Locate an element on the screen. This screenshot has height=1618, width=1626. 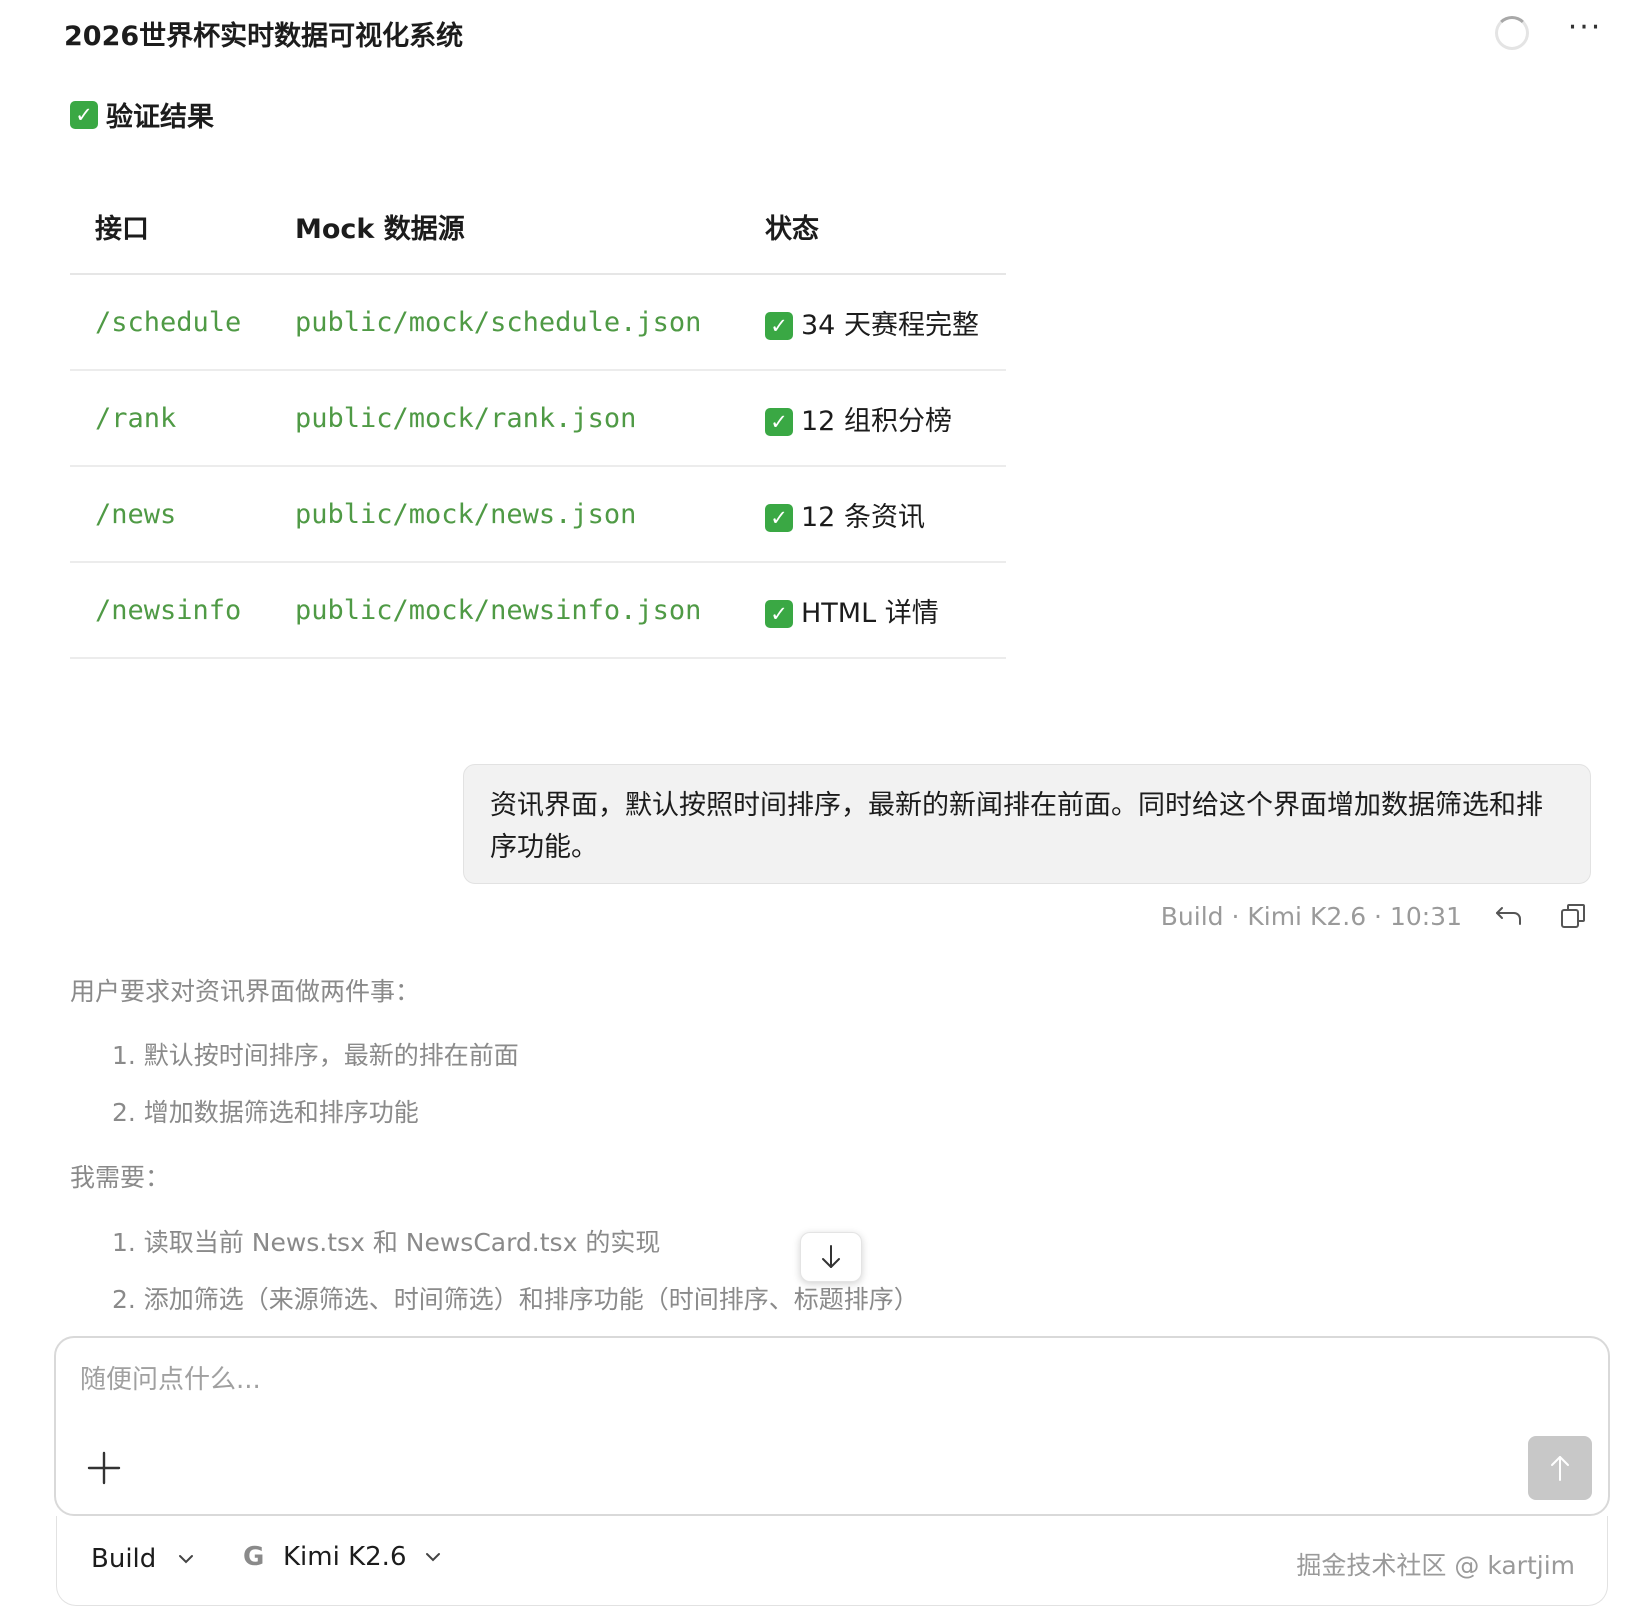
model-logo-icon: G is located at coordinates (254, 1557).